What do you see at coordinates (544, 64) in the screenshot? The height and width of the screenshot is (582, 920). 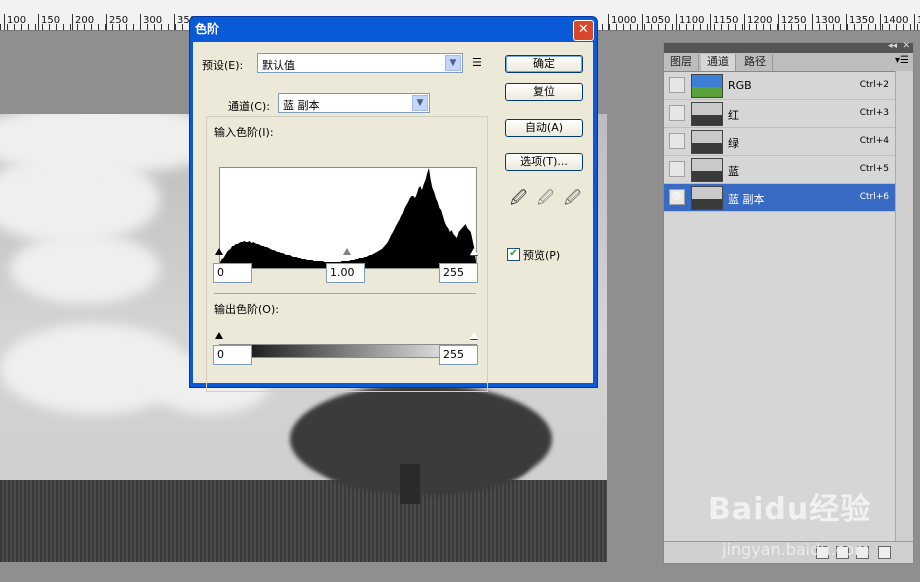 I see `ok-button: 确定` at bounding box center [544, 64].